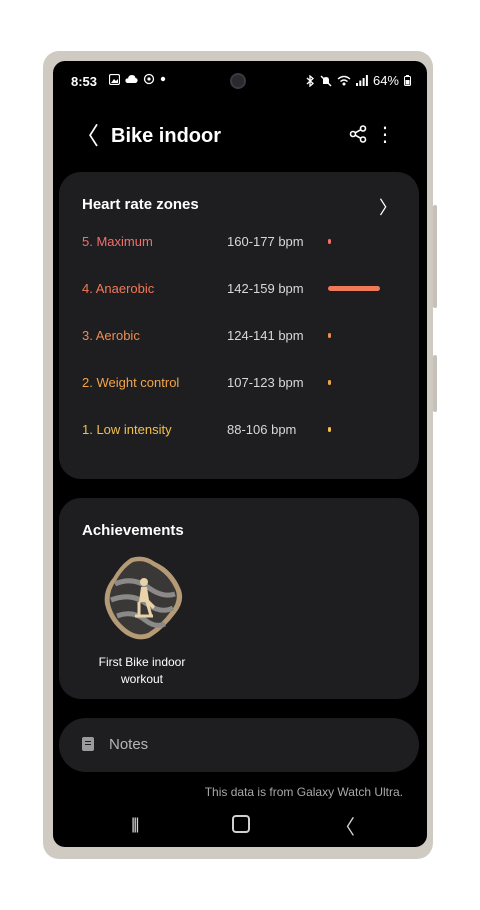 The image size is (480, 910). What do you see at coordinates (265, 382) in the screenshot?
I see `zone-range: 107-123 bpm` at bounding box center [265, 382].